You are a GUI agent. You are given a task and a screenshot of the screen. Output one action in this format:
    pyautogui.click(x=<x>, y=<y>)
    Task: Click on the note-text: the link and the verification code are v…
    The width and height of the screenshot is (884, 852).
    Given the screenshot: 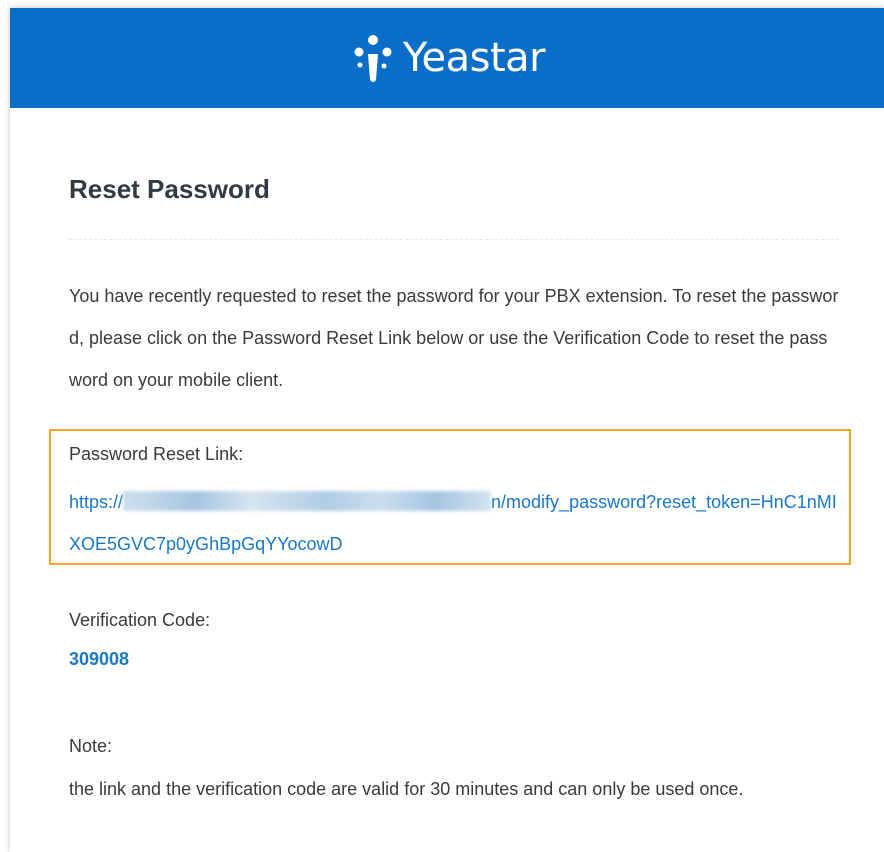 What is the action you would take?
    pyautogui.click(x=406, y=789)
    